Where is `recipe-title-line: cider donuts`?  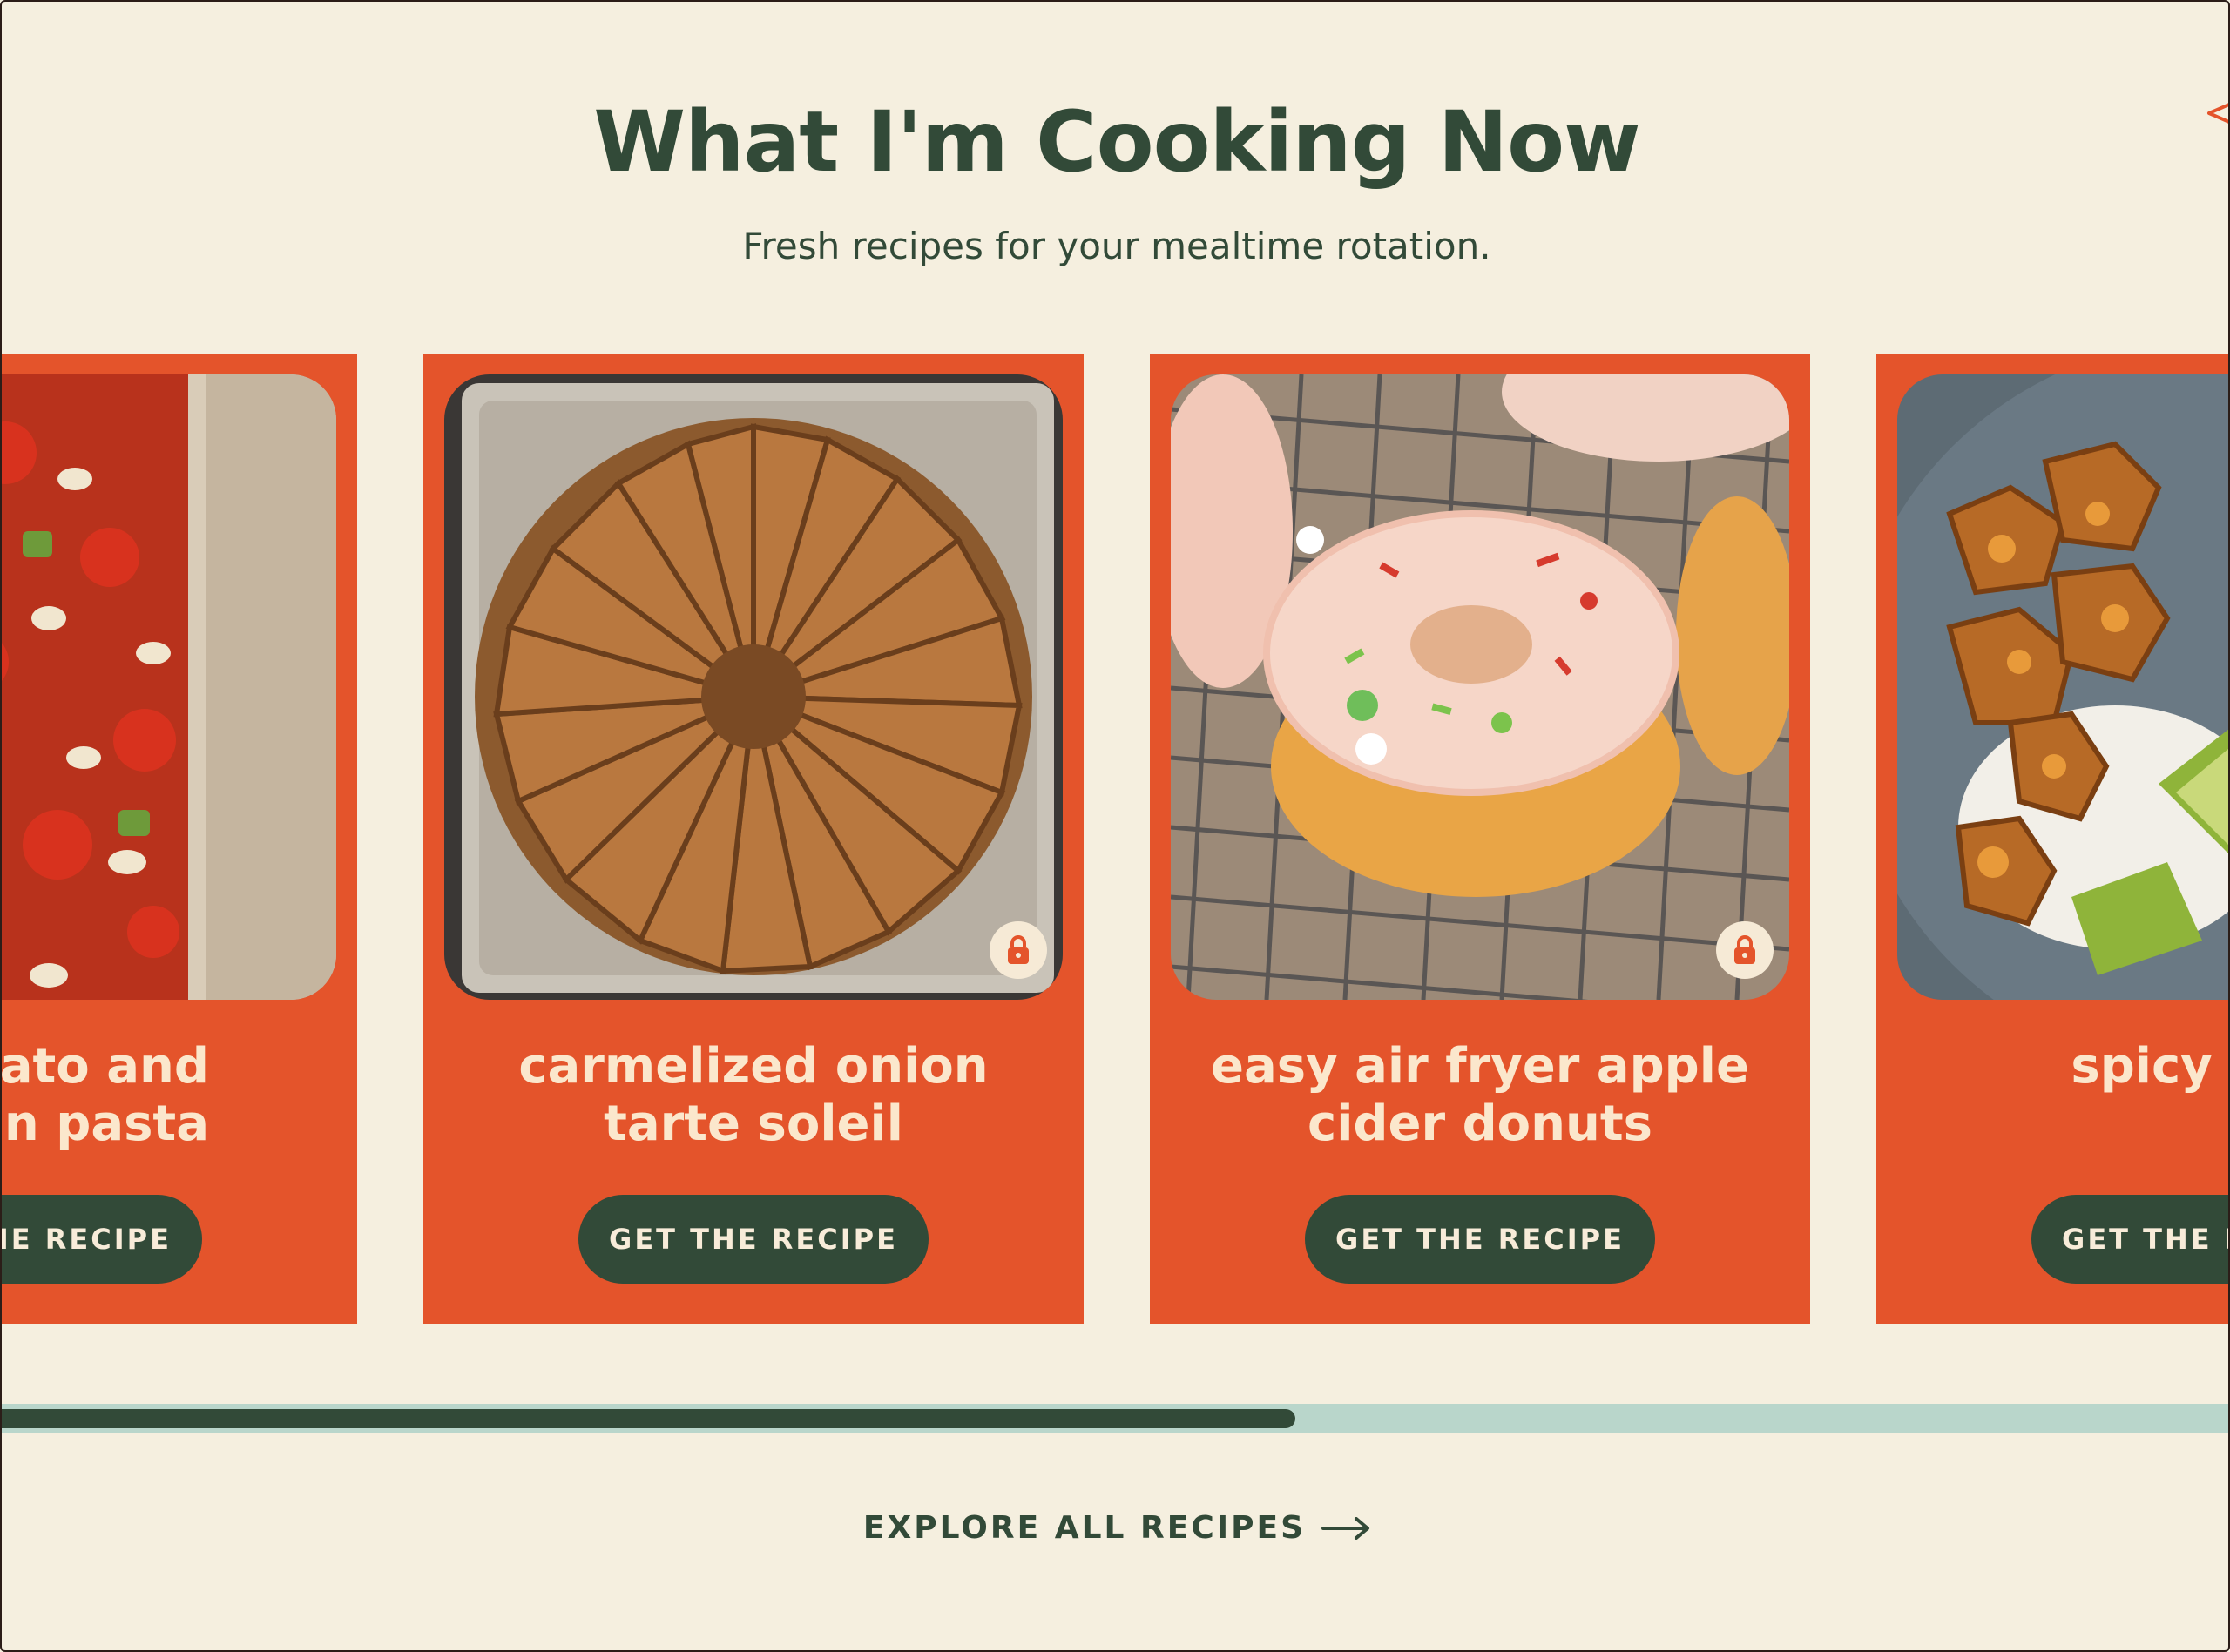 recipe-title-line: cider donuts is located at coordinates (1480, 1124).